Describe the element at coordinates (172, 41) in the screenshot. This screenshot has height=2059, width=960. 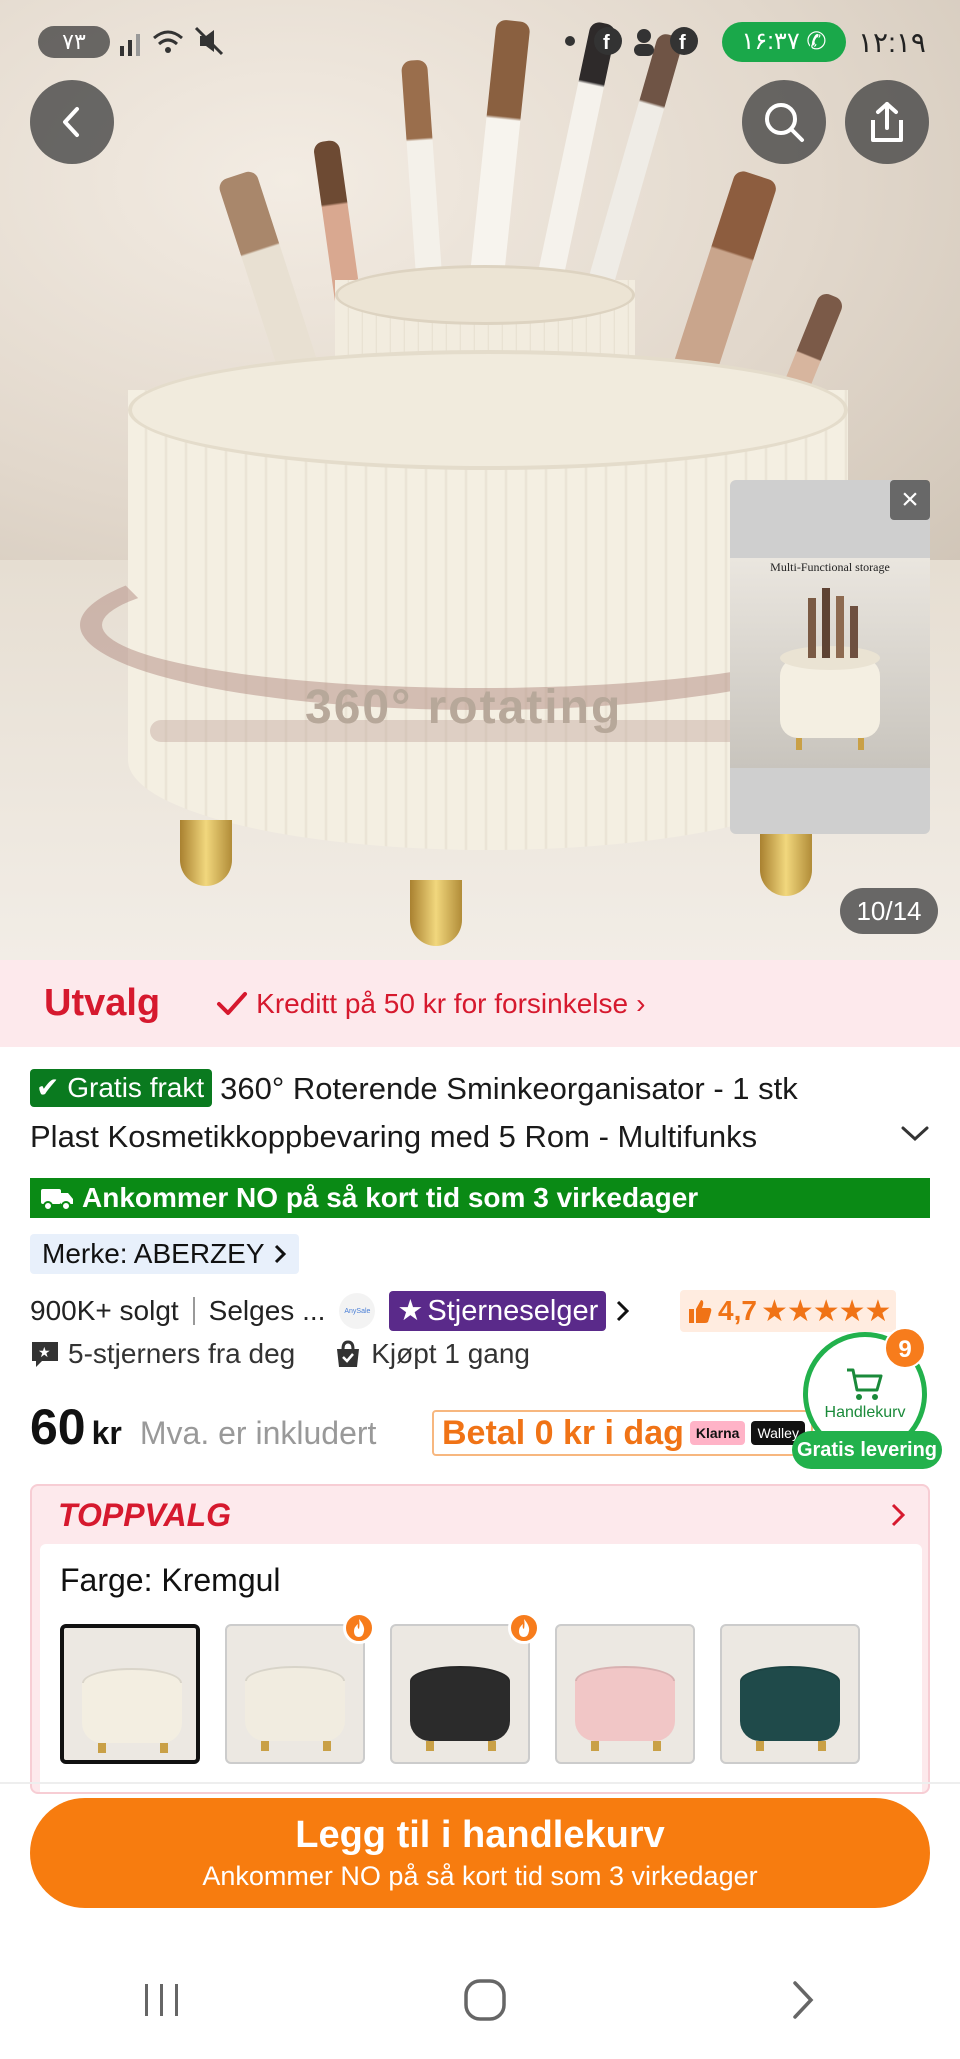
I see `signal-icon` at that location.